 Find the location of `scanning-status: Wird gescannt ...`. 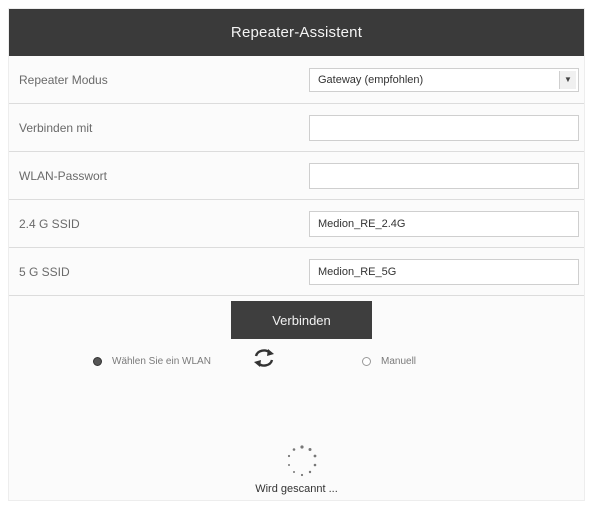

scanning-status: Wird gescannt ... is located at coordinates (296, 489).